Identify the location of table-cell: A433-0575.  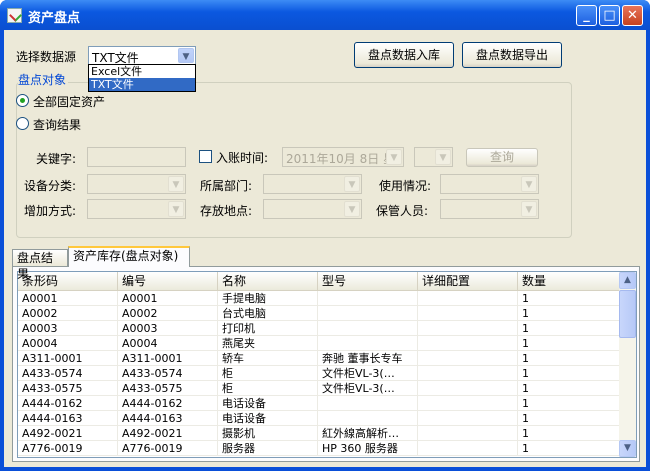
(68, 388).